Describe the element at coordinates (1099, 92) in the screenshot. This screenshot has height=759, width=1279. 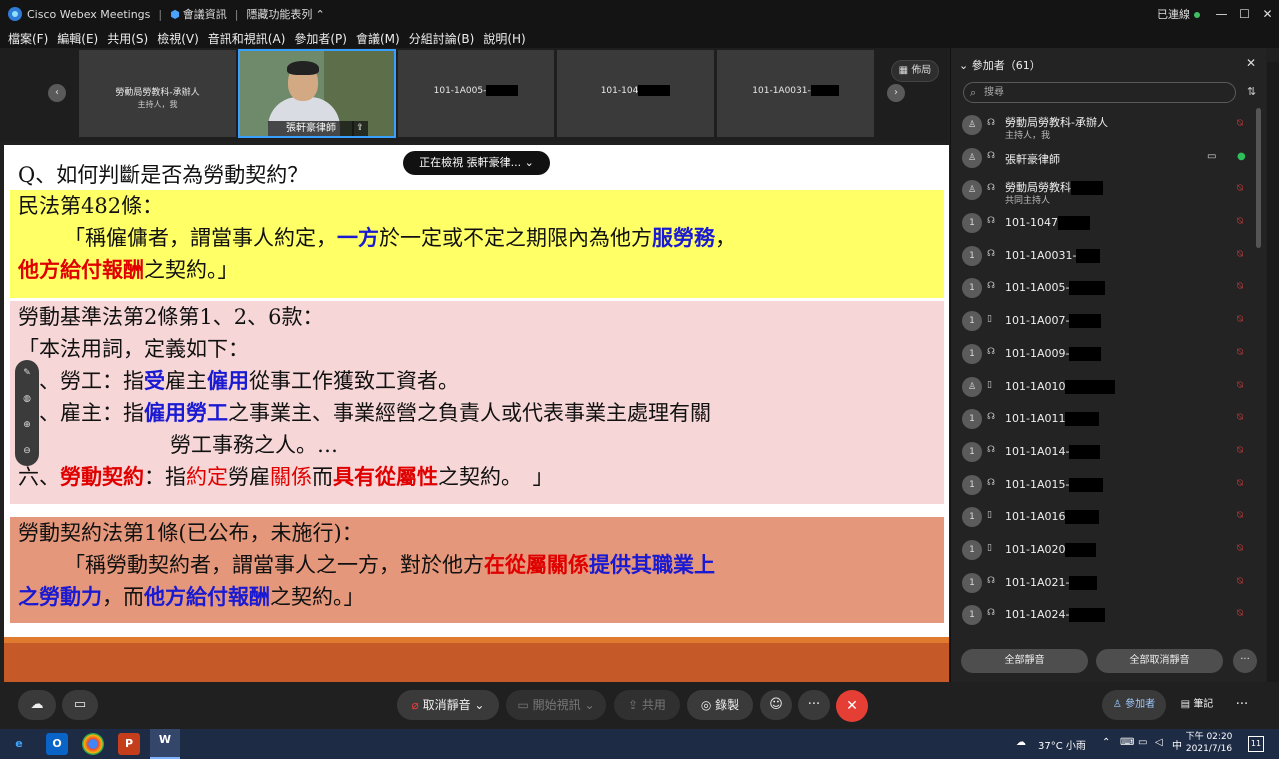
I see `participant-search-input: ⌕ 搜尋` at that location.